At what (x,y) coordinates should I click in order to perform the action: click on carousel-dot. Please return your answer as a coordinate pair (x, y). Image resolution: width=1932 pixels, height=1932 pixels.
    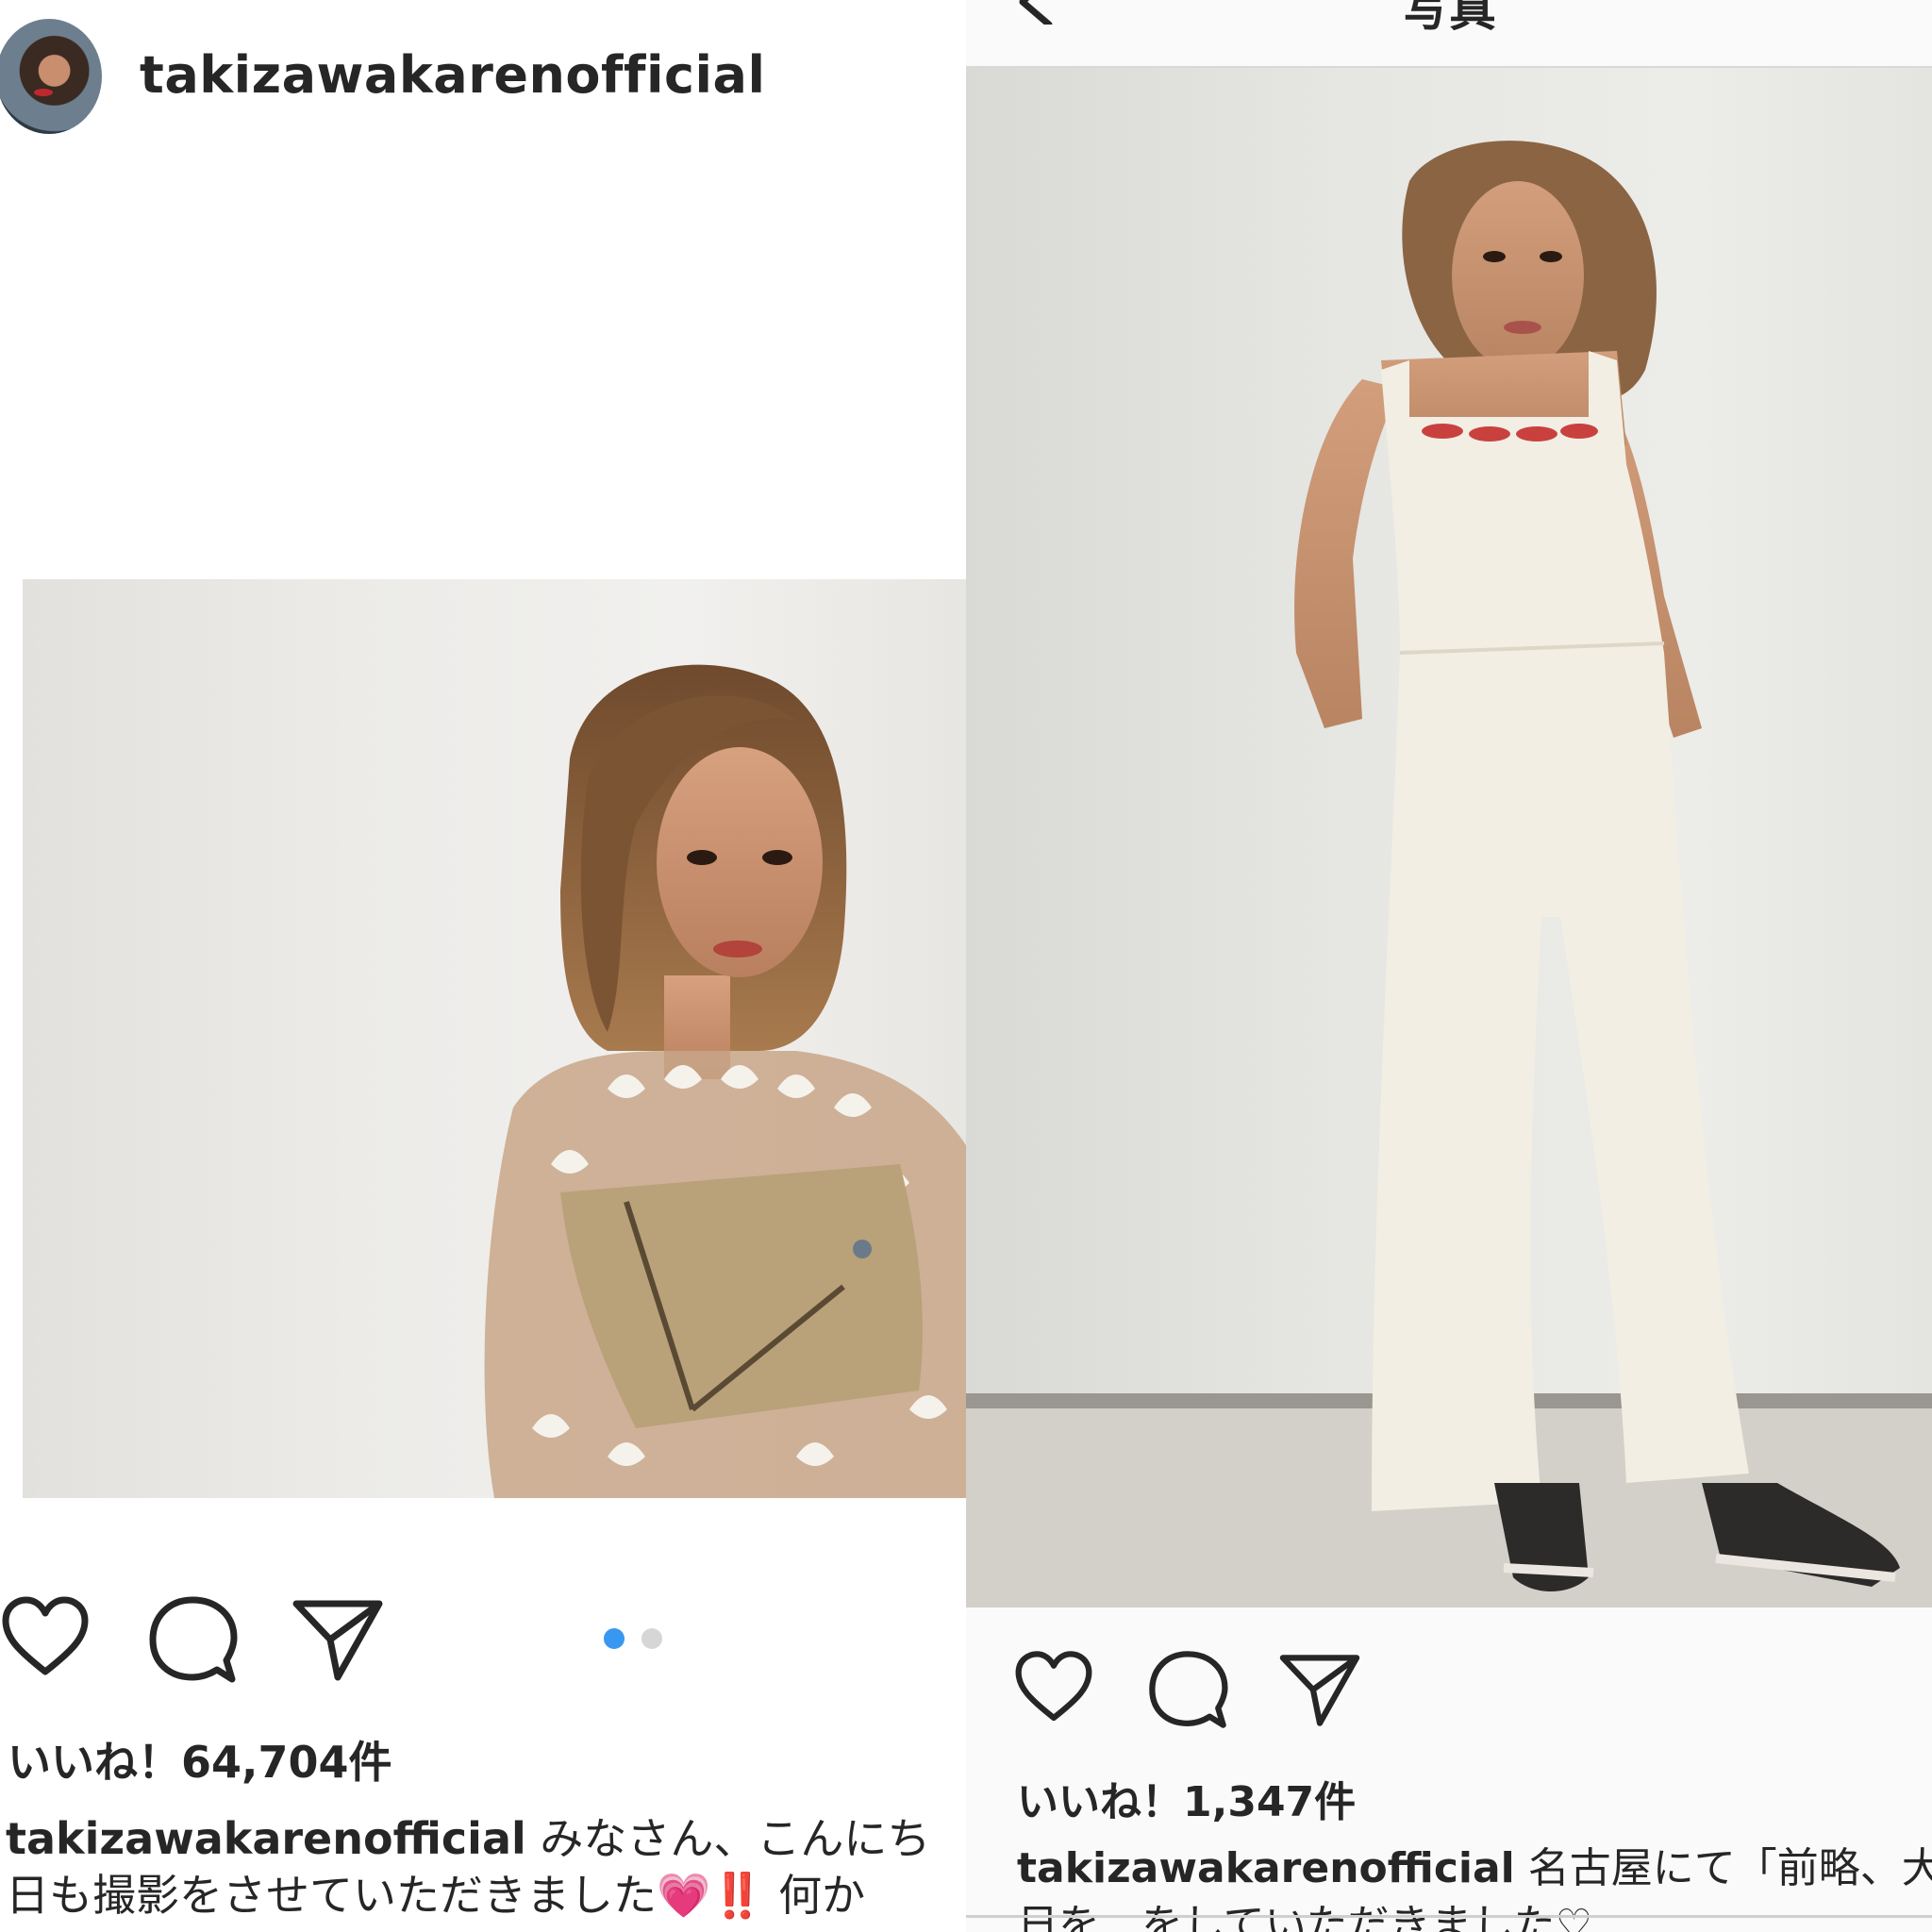
    Looking at the image, I should click on (652, 1638).